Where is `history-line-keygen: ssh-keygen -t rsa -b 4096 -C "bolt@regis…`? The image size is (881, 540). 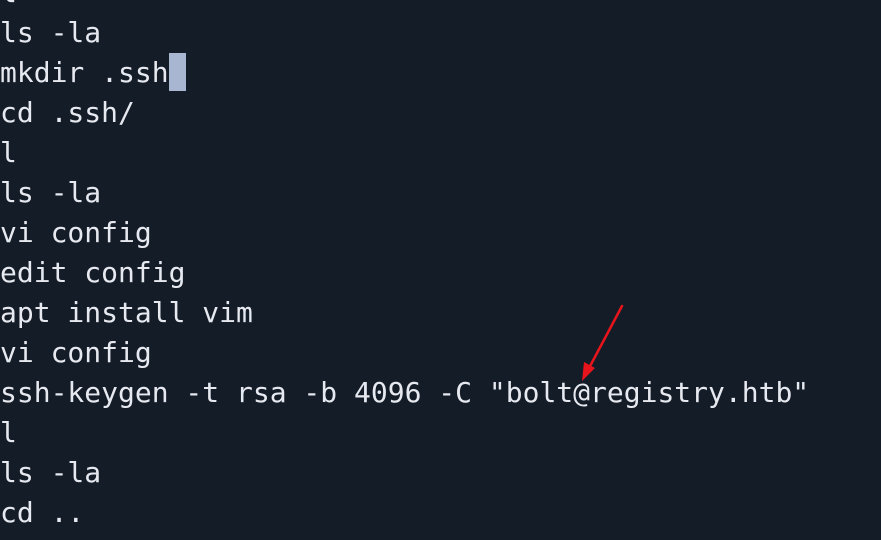 history-line-keygen: ssh-keygen -t rsa -b 4096 -C "bolt@regis… is located at coordinates (404, 393).